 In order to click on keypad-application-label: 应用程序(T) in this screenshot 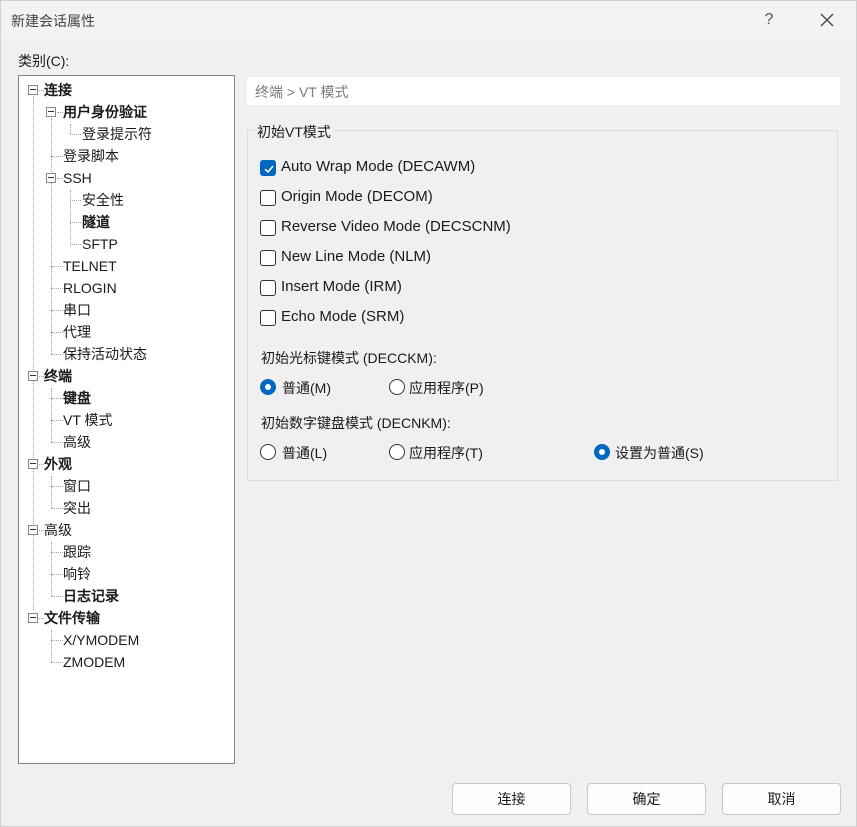, I will do `click(446, 453)`.